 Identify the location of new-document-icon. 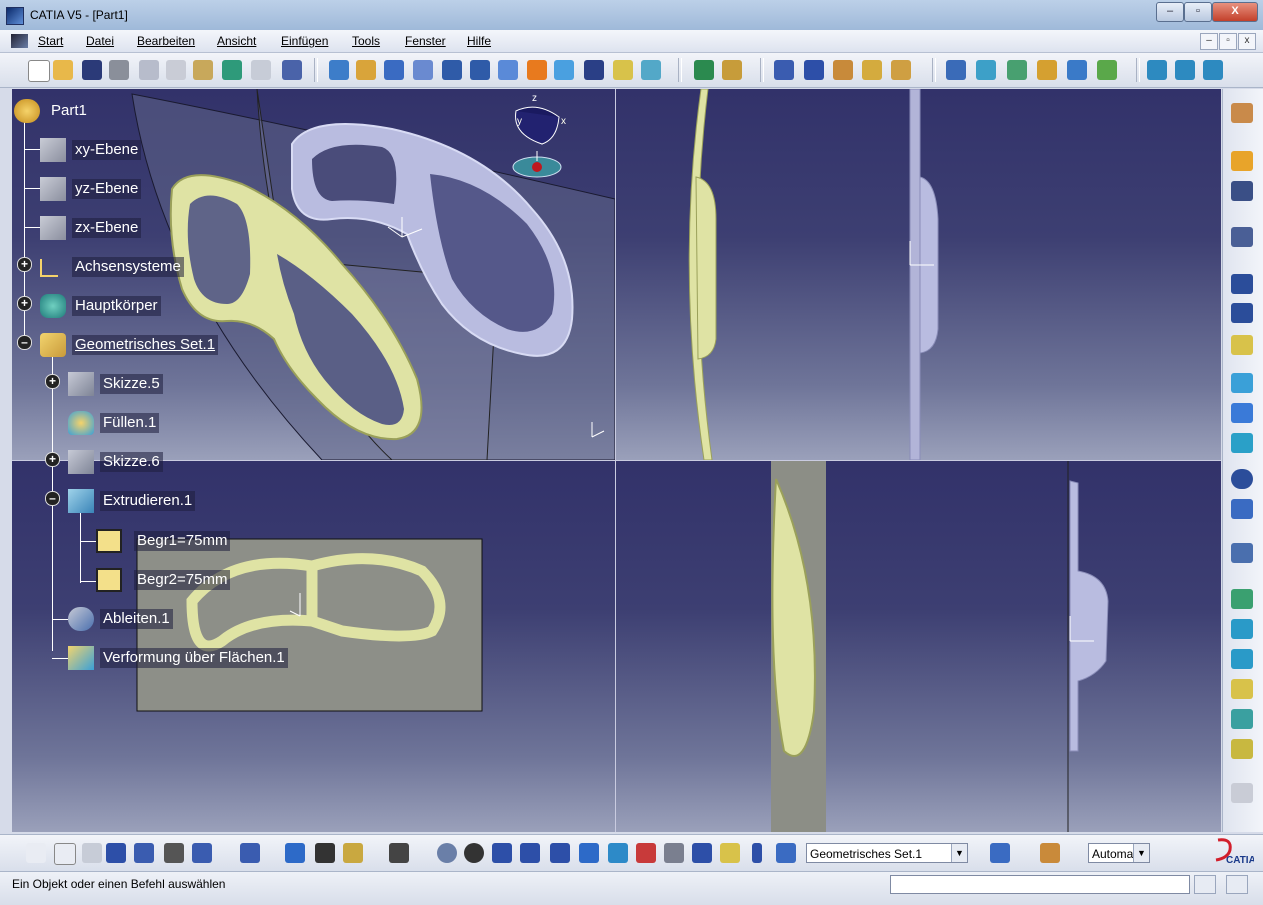
(39, 71).